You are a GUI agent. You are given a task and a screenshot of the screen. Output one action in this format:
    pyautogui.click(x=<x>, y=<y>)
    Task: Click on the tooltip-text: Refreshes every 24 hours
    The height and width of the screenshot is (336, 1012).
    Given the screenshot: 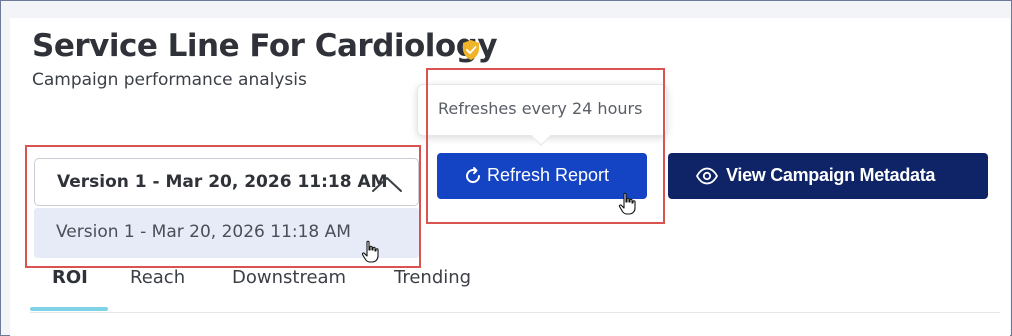 What is the action you would take?
    pyautogui.click(x=540, y=108)
    